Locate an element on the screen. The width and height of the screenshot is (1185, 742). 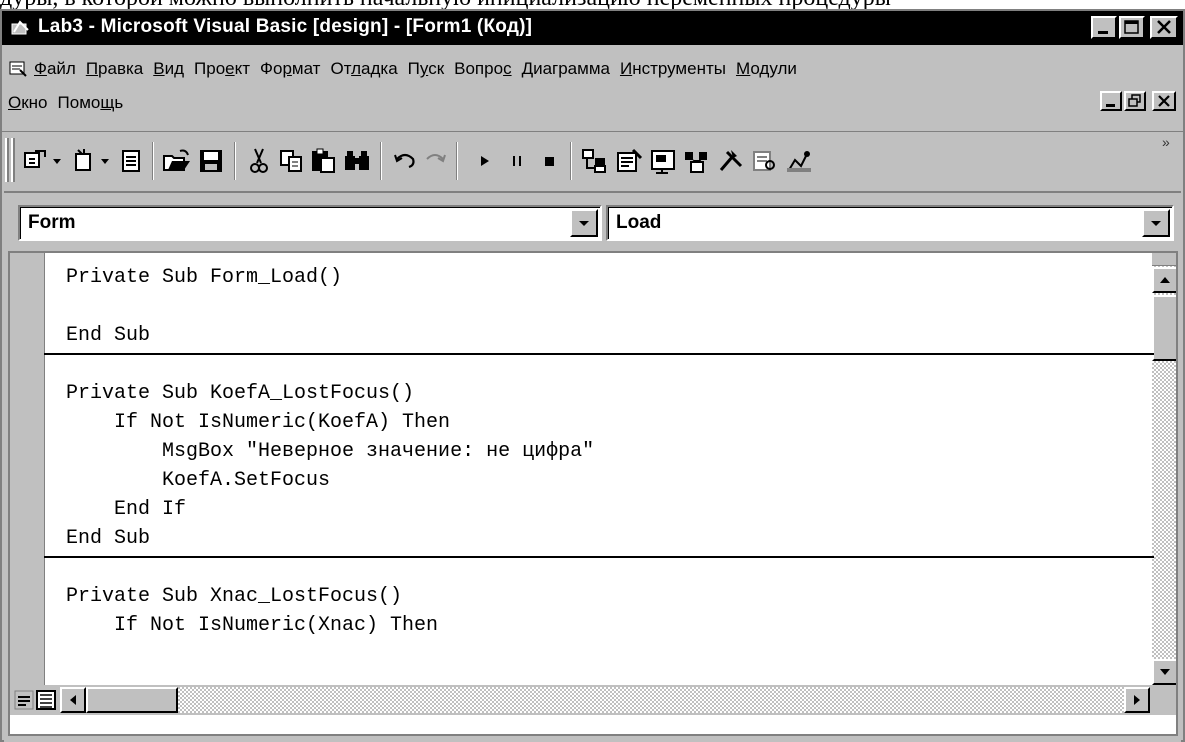
menu-editor-button is located at coordinates (131, 161).